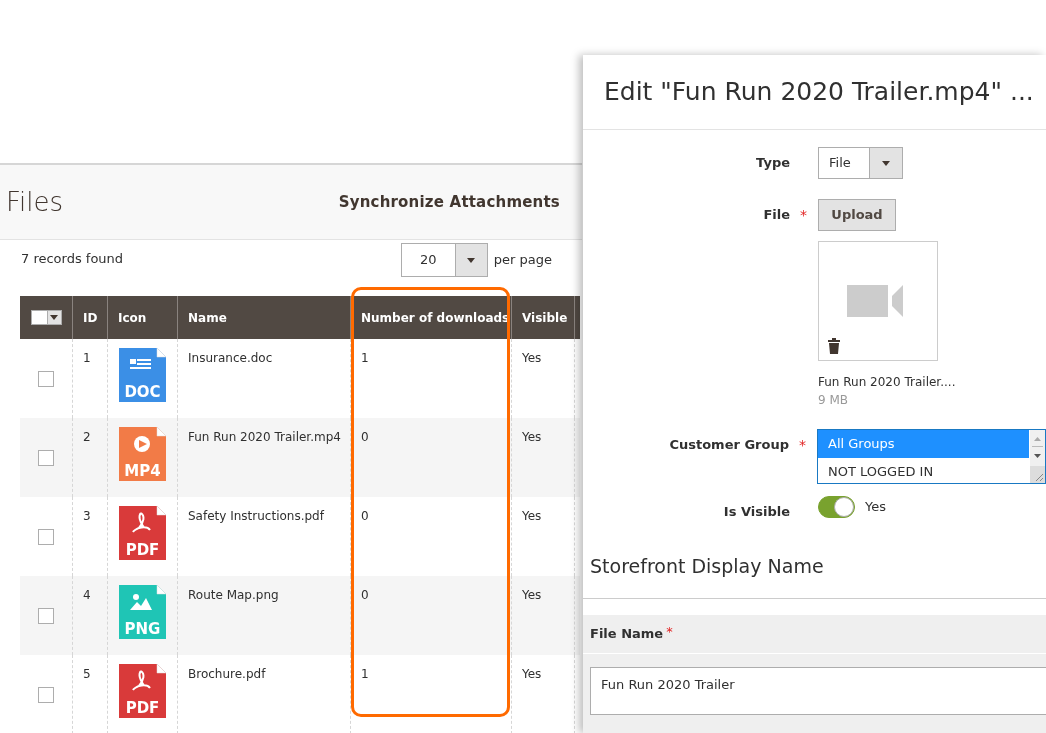 This screenshot has height=733, width=1046. What do you see at coordinates (818, 690) in the screenshot?
I see `file-name-input: Fun Run 2020 Trailer` at bounding box center [818, 690].